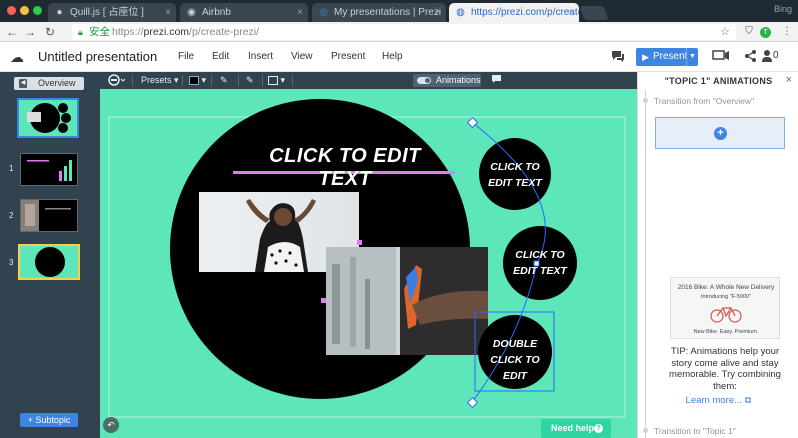  I want to click on presets-dropdown: Presets ▾, so click(160, 80).